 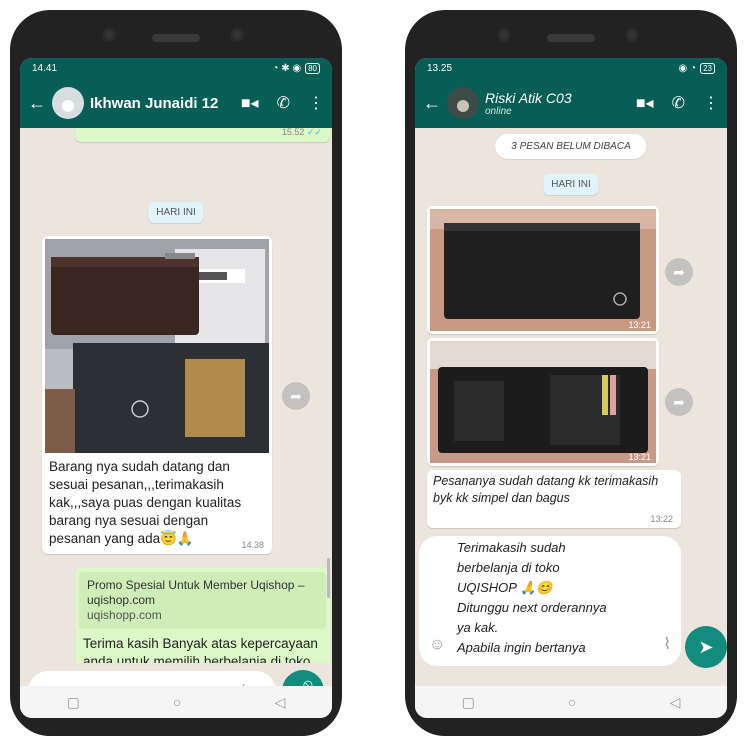 What do you see at coordinates (202, 135) in the screenshot?
I see `previous-message: 15.52 ✓✓` at bounding box center [202, 135].